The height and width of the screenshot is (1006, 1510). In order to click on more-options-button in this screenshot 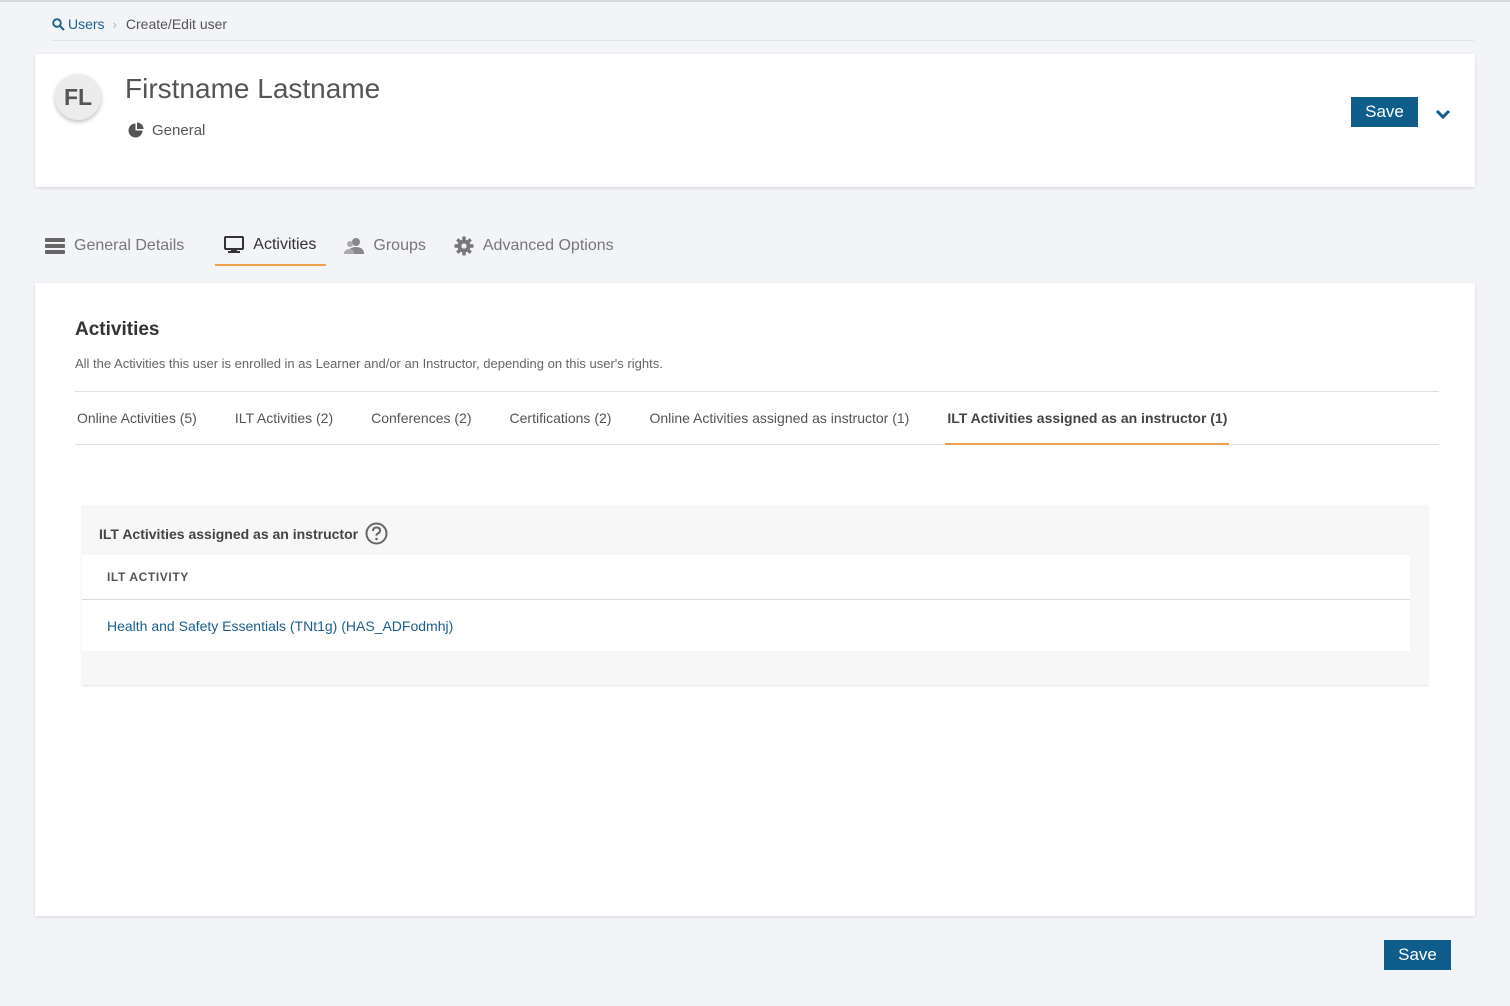, I will do `click(1443, 114)`.